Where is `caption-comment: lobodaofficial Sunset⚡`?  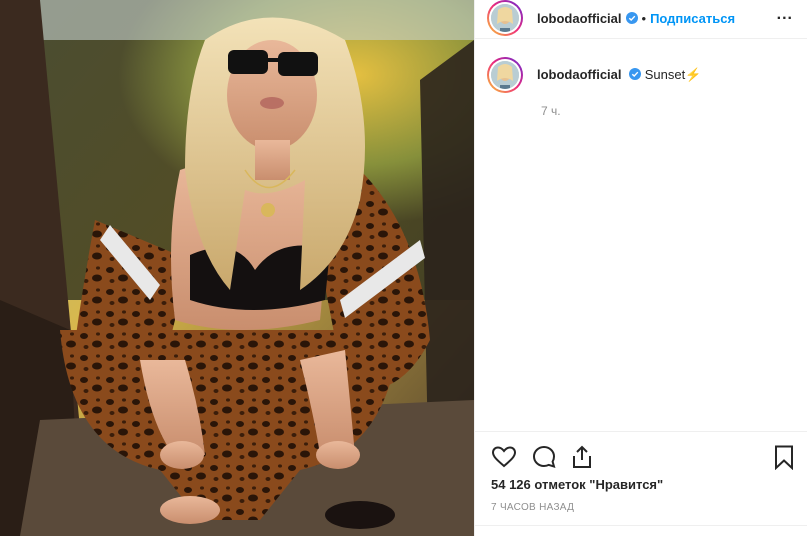 caption-comment: lobodaofficial Sunset⚡ is located at coordinates (641, 66).